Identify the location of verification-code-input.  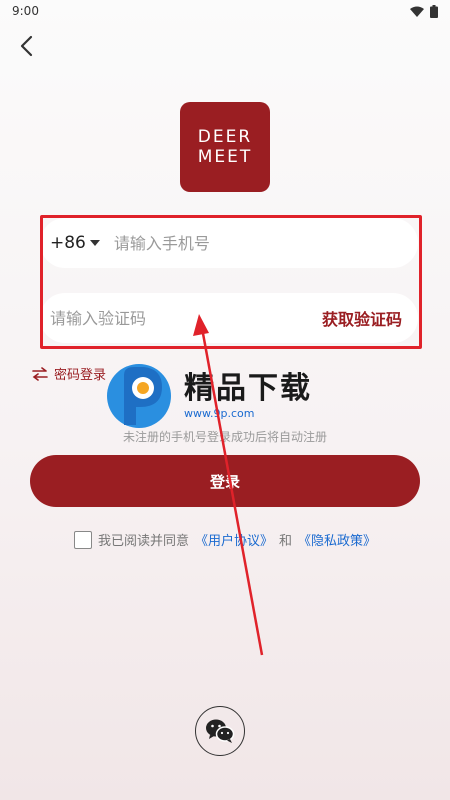
(186, 318).